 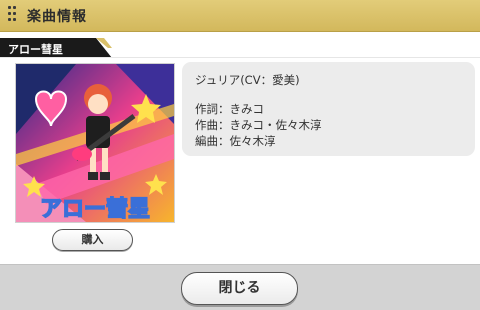 I want to click on dialog-footer: 閉じる, so click(x=240, y=287).